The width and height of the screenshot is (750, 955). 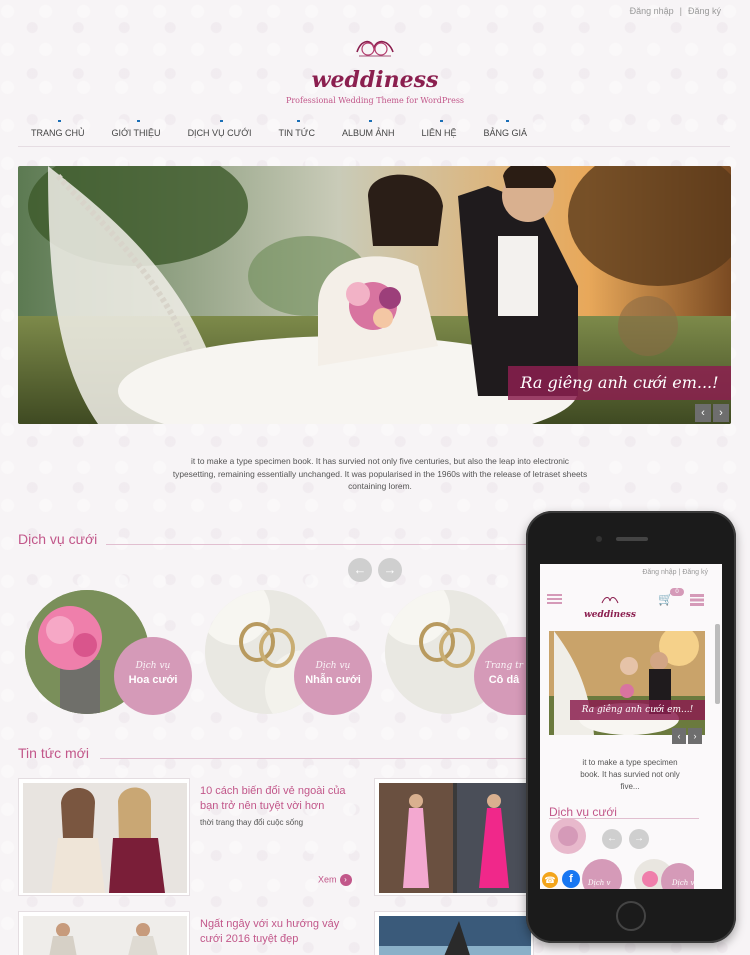 What do you see at coordinates (610, 600) in the screenshot?
I see `doves-logo-icon-small` at bounding box center [610, 600].